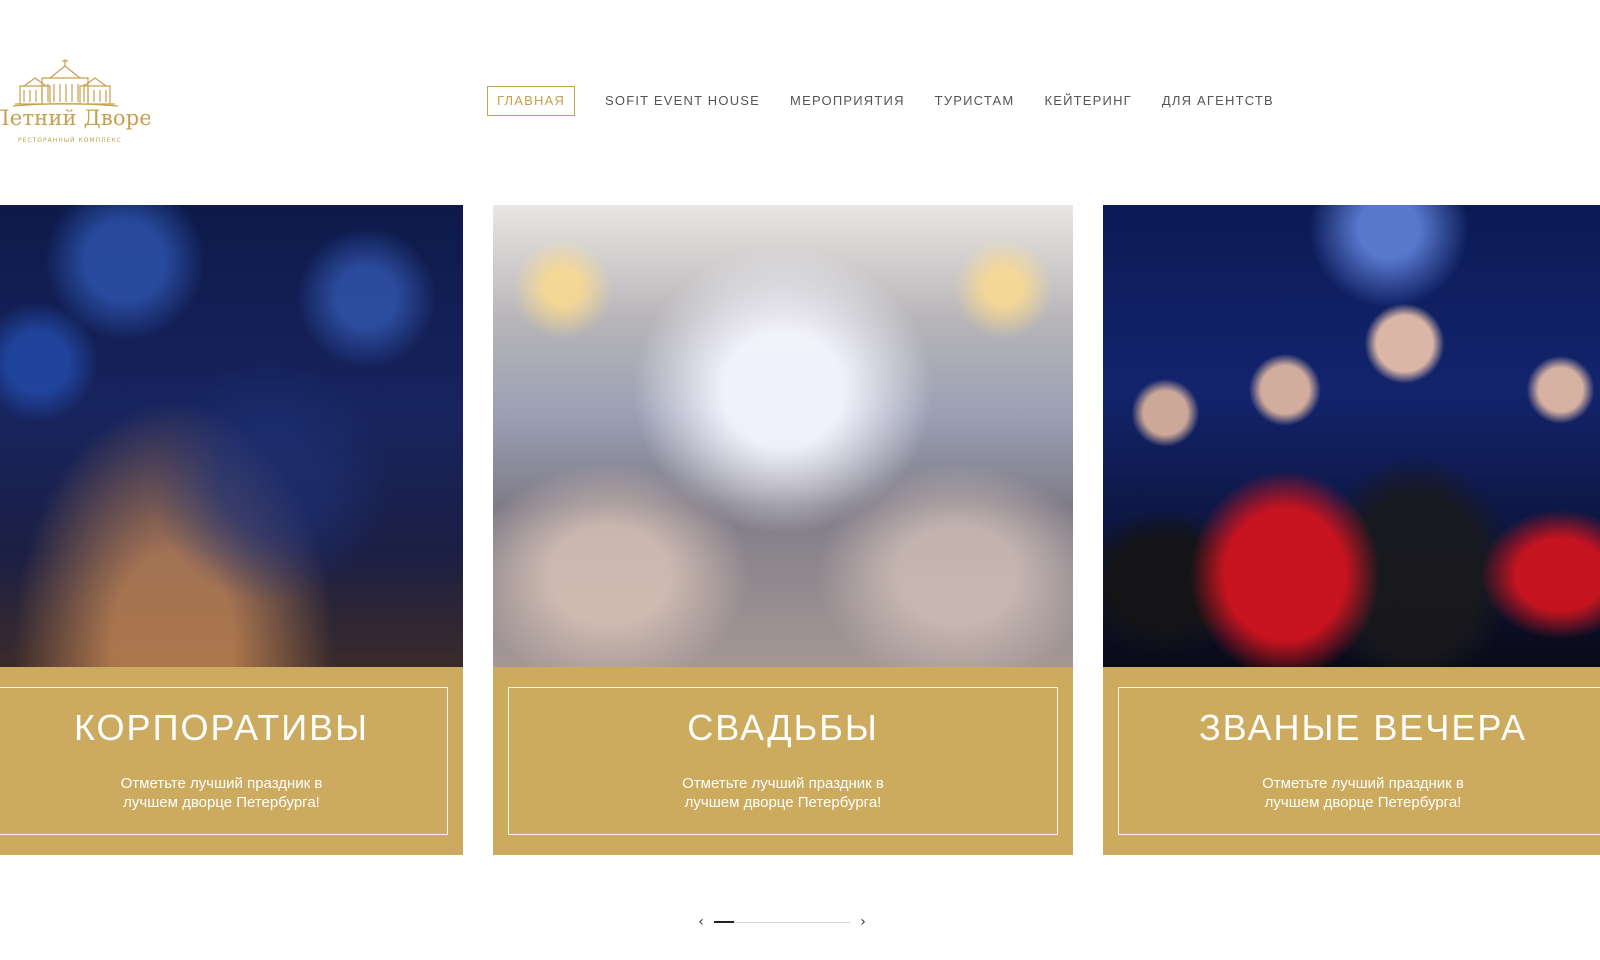 The width and height of the screenshot is (1600, 960). Describe the element at coordinates (231, 436) in the screenshot. I see `corporate-photo` at that location.